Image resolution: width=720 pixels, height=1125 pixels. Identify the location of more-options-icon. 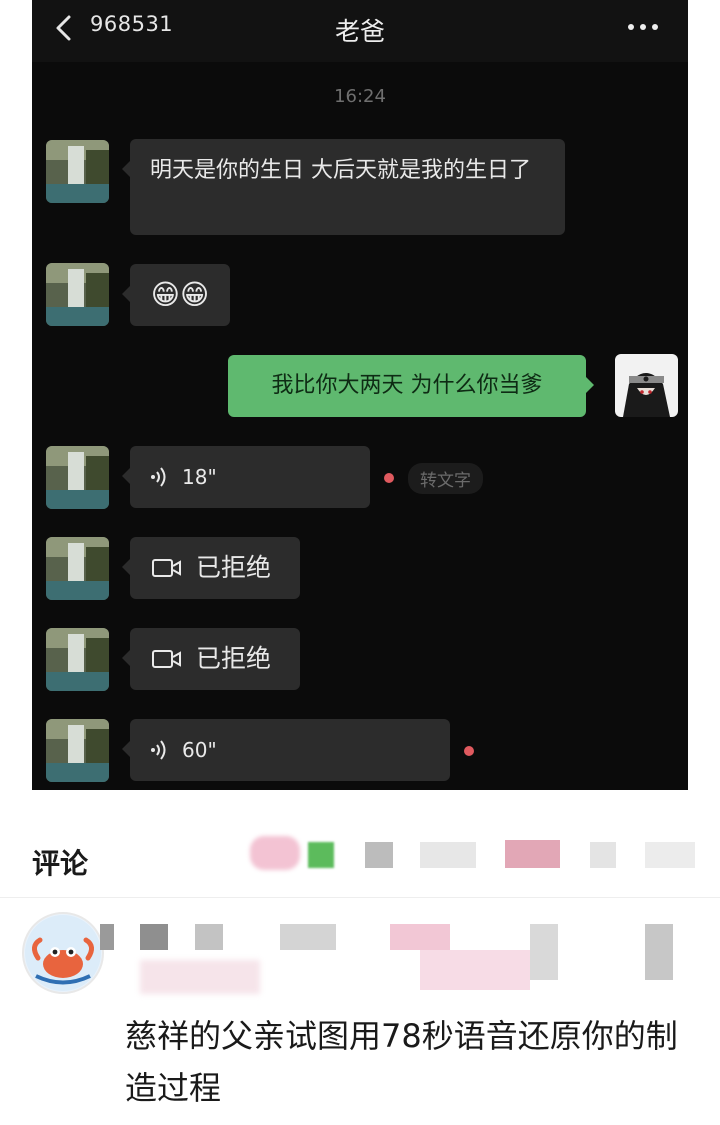
(646, 27).